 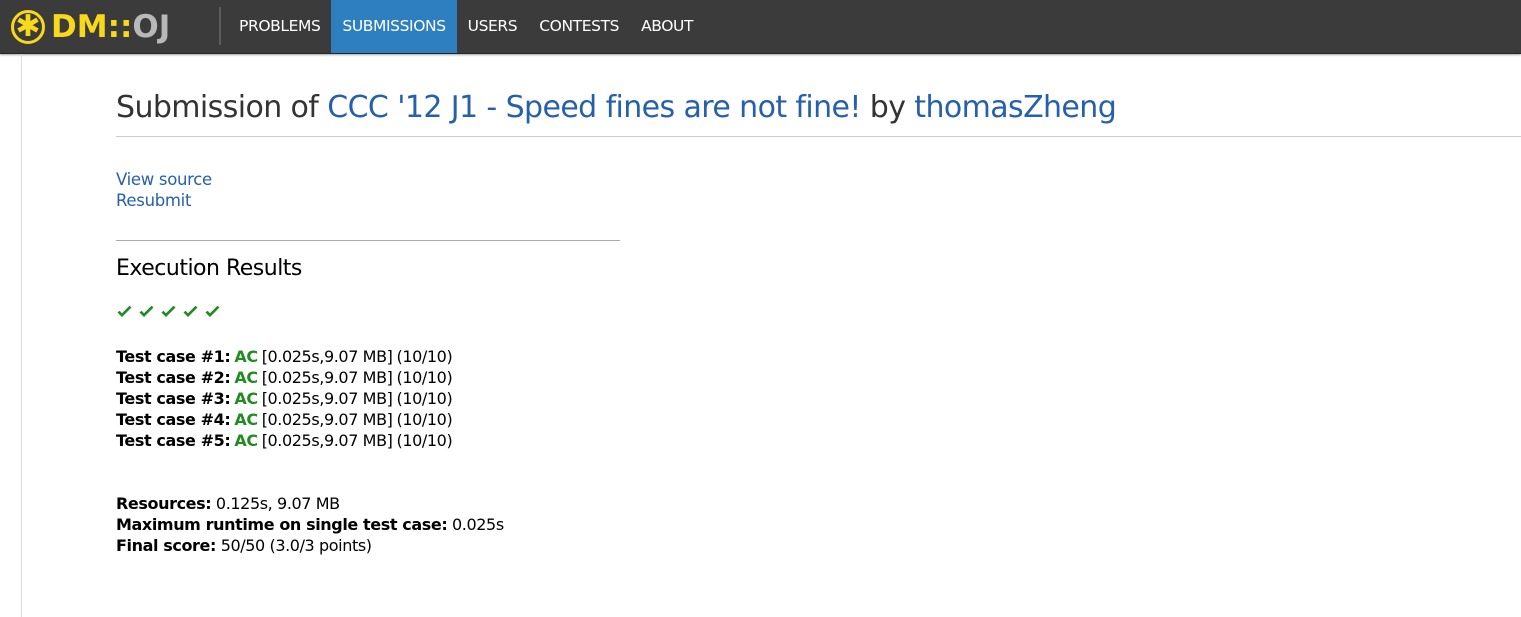 I want to click on test-case-label: Test case #2:, so click(x=173, y=377).